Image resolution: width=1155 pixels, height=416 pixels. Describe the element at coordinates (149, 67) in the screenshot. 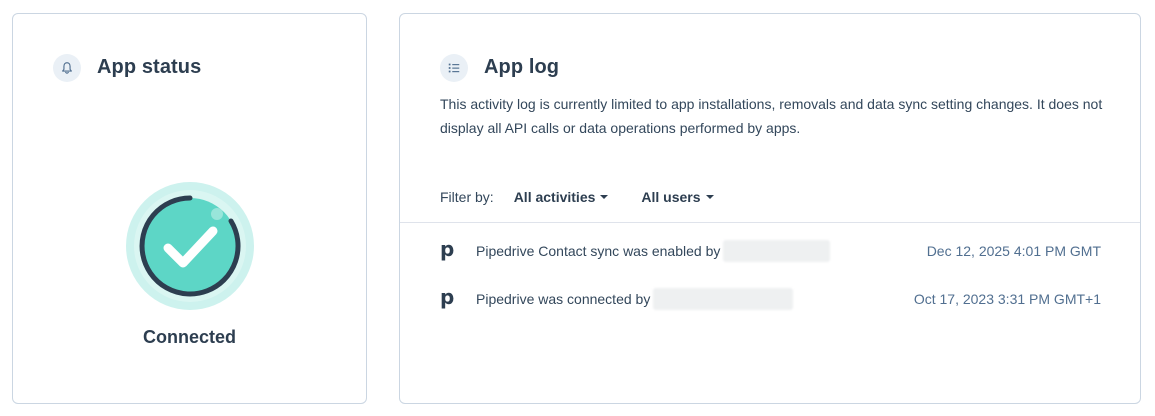

I see `app-status-title: App status` at that location.